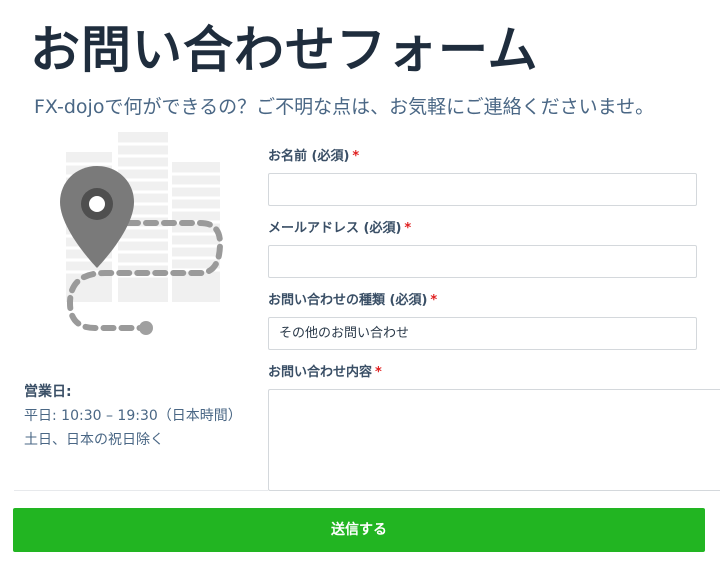 The width and height of the screenshot is (720, 562). I want to click on page-subtitle: FX-dojoで何ができるの？ご不明な点は、お気軽にご連絡くださいませ。, so click(344, 107).